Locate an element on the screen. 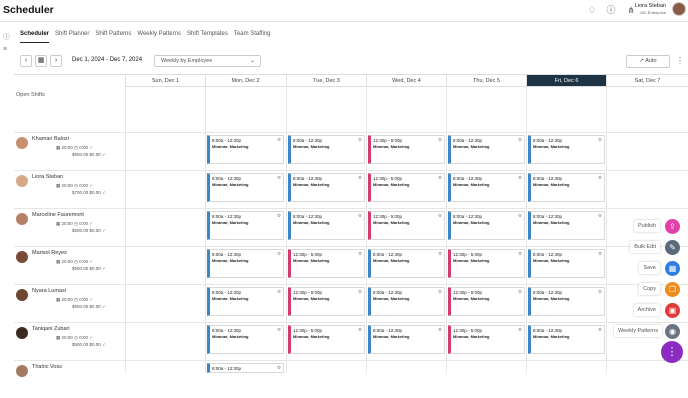  employee-name: Liora Steban is located at coordinates (47, 177).